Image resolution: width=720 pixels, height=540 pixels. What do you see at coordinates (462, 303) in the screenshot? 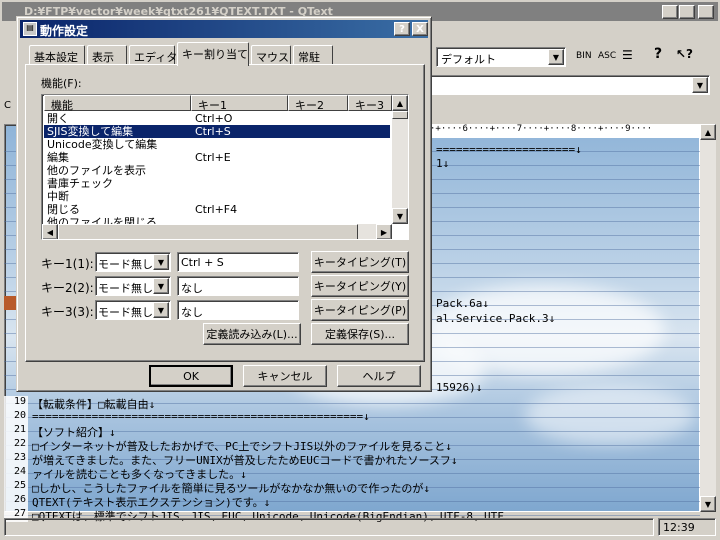
I see `text-line: Pack.6a↓` at bounding box center [462, 303].